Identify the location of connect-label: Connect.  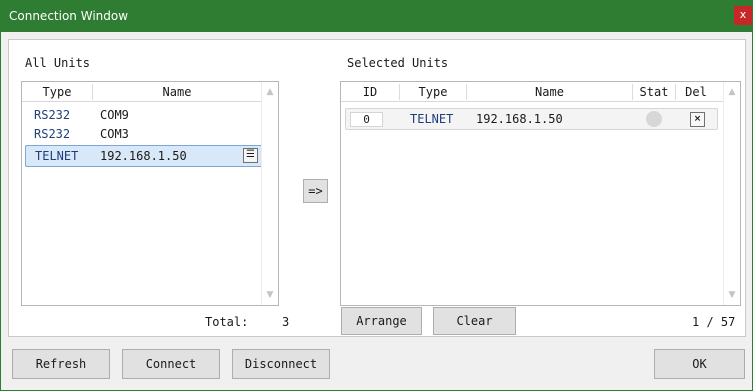
(171, 364).